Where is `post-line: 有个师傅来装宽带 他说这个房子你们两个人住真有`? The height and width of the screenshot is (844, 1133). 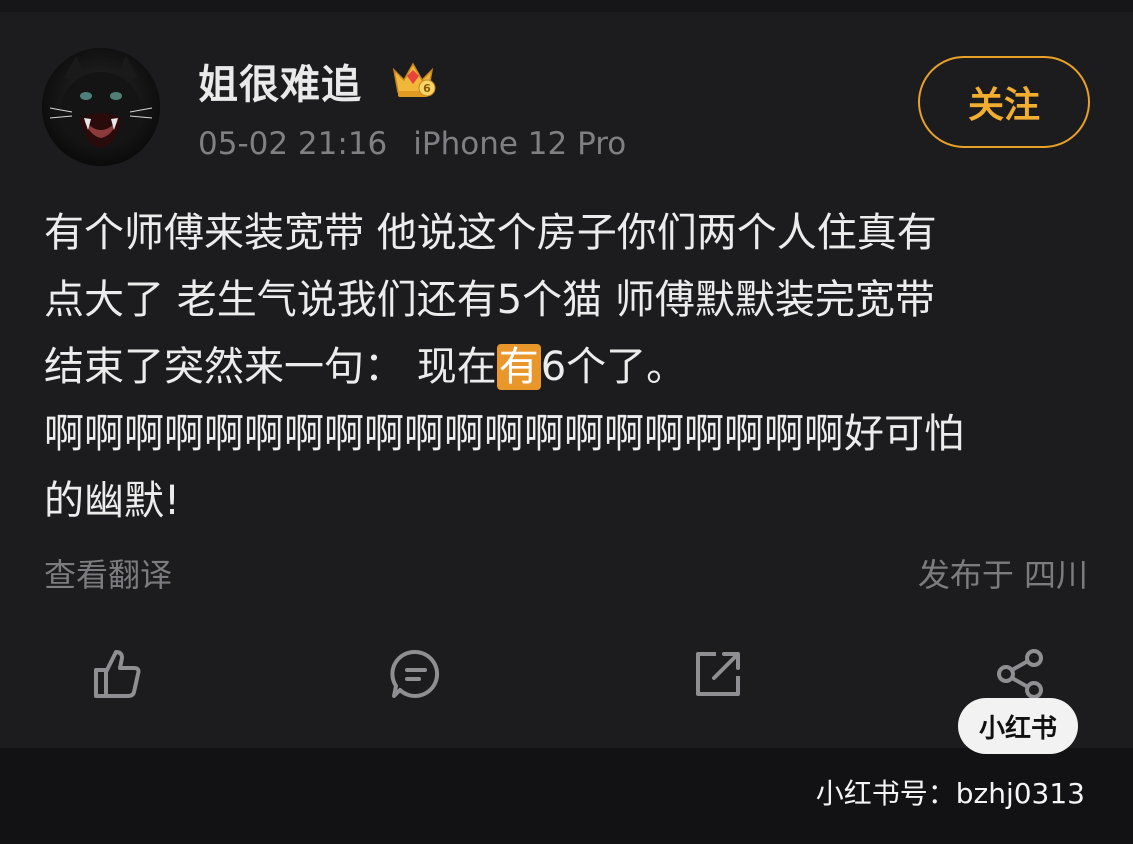
post-line: 有个师傅来装宽带 他说这个房子你们两个人住真有 is located at coordinates (490, 233).